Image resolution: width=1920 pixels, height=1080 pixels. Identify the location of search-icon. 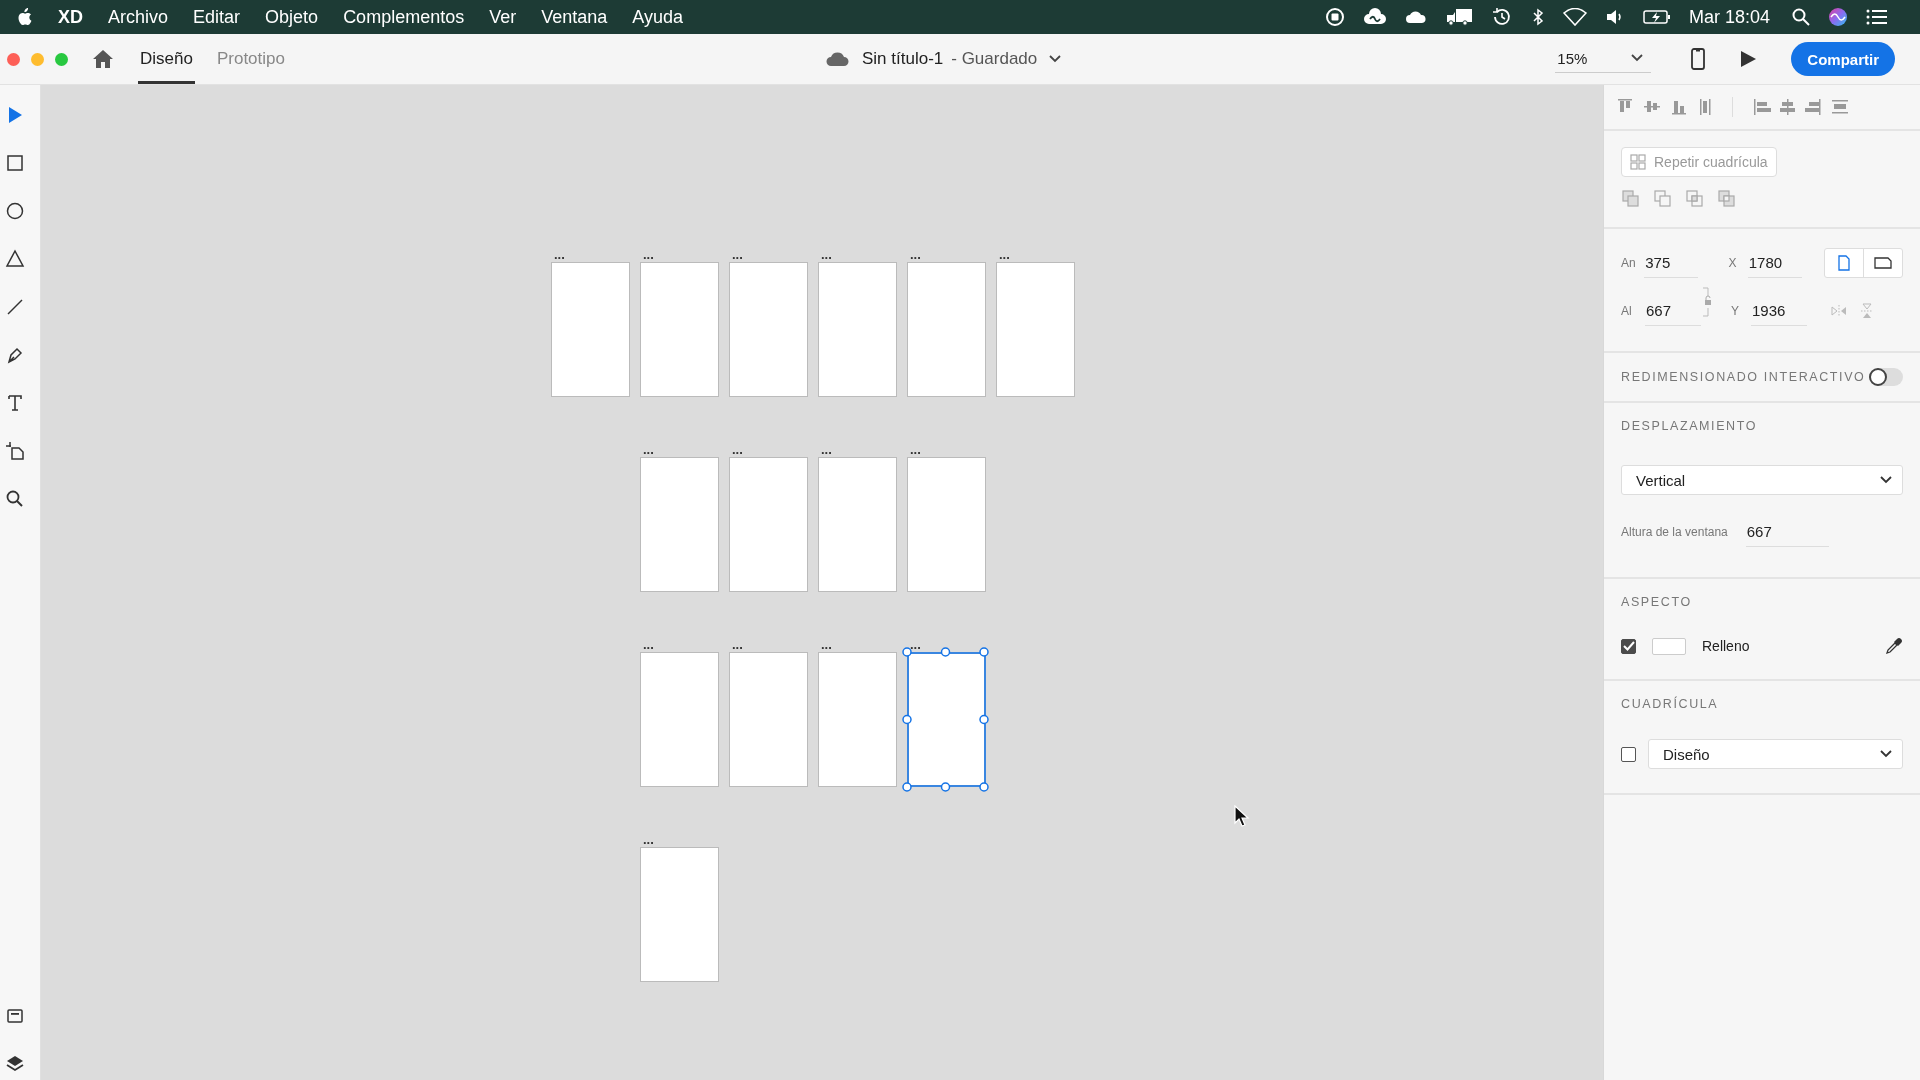
(1801, 17).